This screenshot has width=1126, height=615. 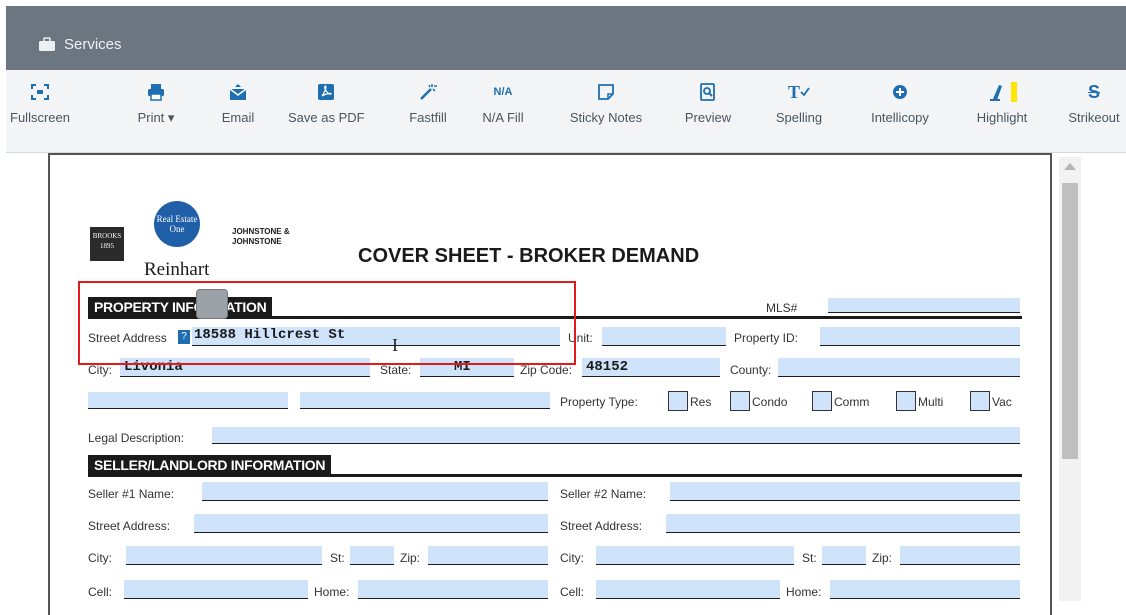 What do you see at coordinates (900, 117) in the screenshot?
I see `intellicopy-label: Intellicopy` at bounding box center [900, 117].